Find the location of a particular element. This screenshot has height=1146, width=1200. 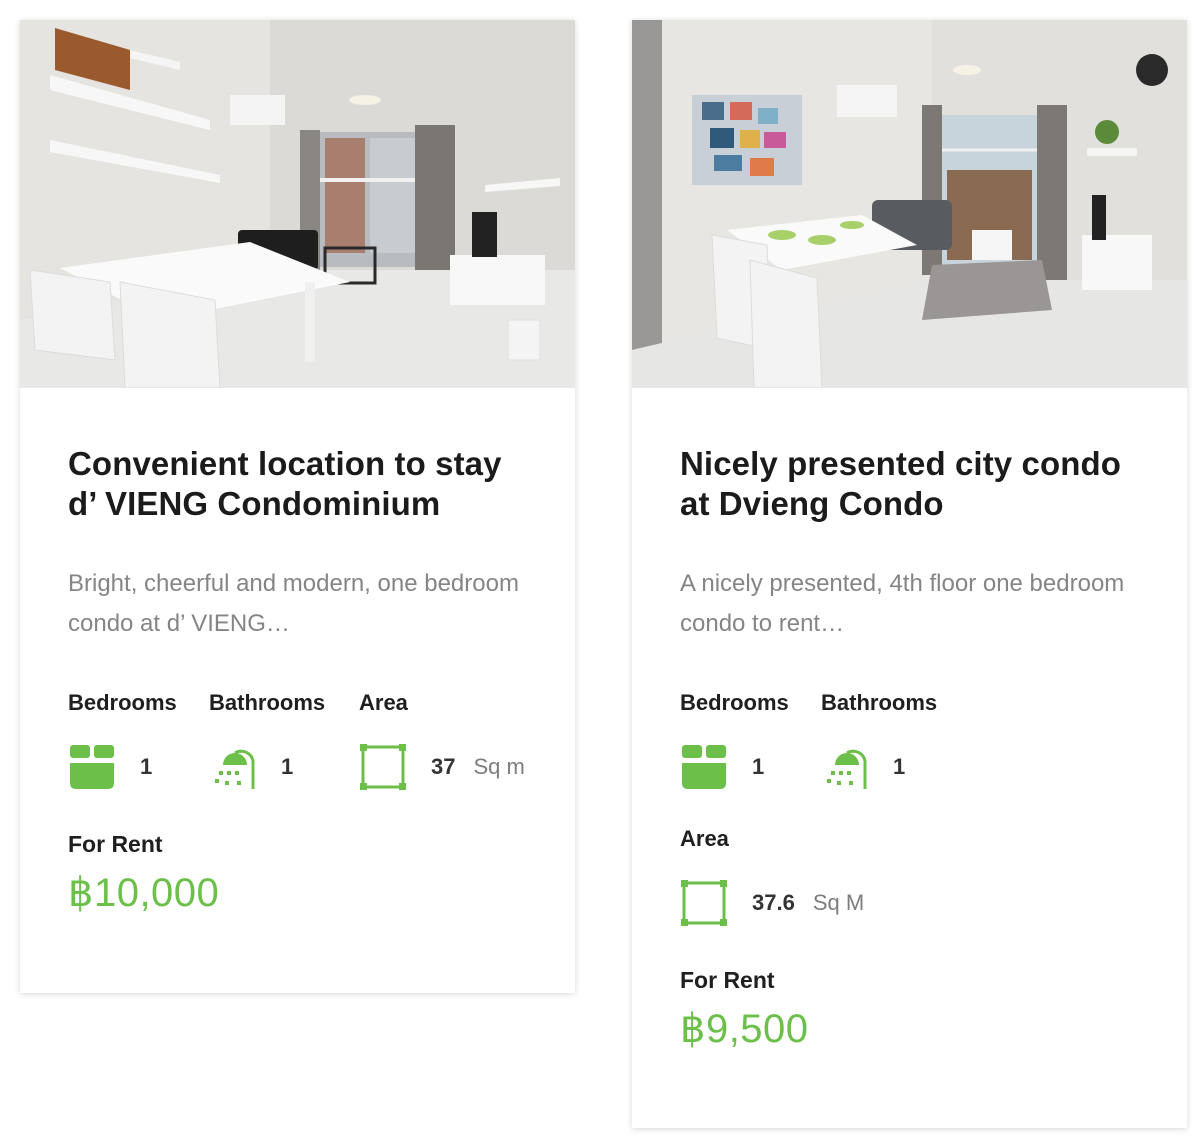

area-value: 37.6 is located at coordinates (773, 902).